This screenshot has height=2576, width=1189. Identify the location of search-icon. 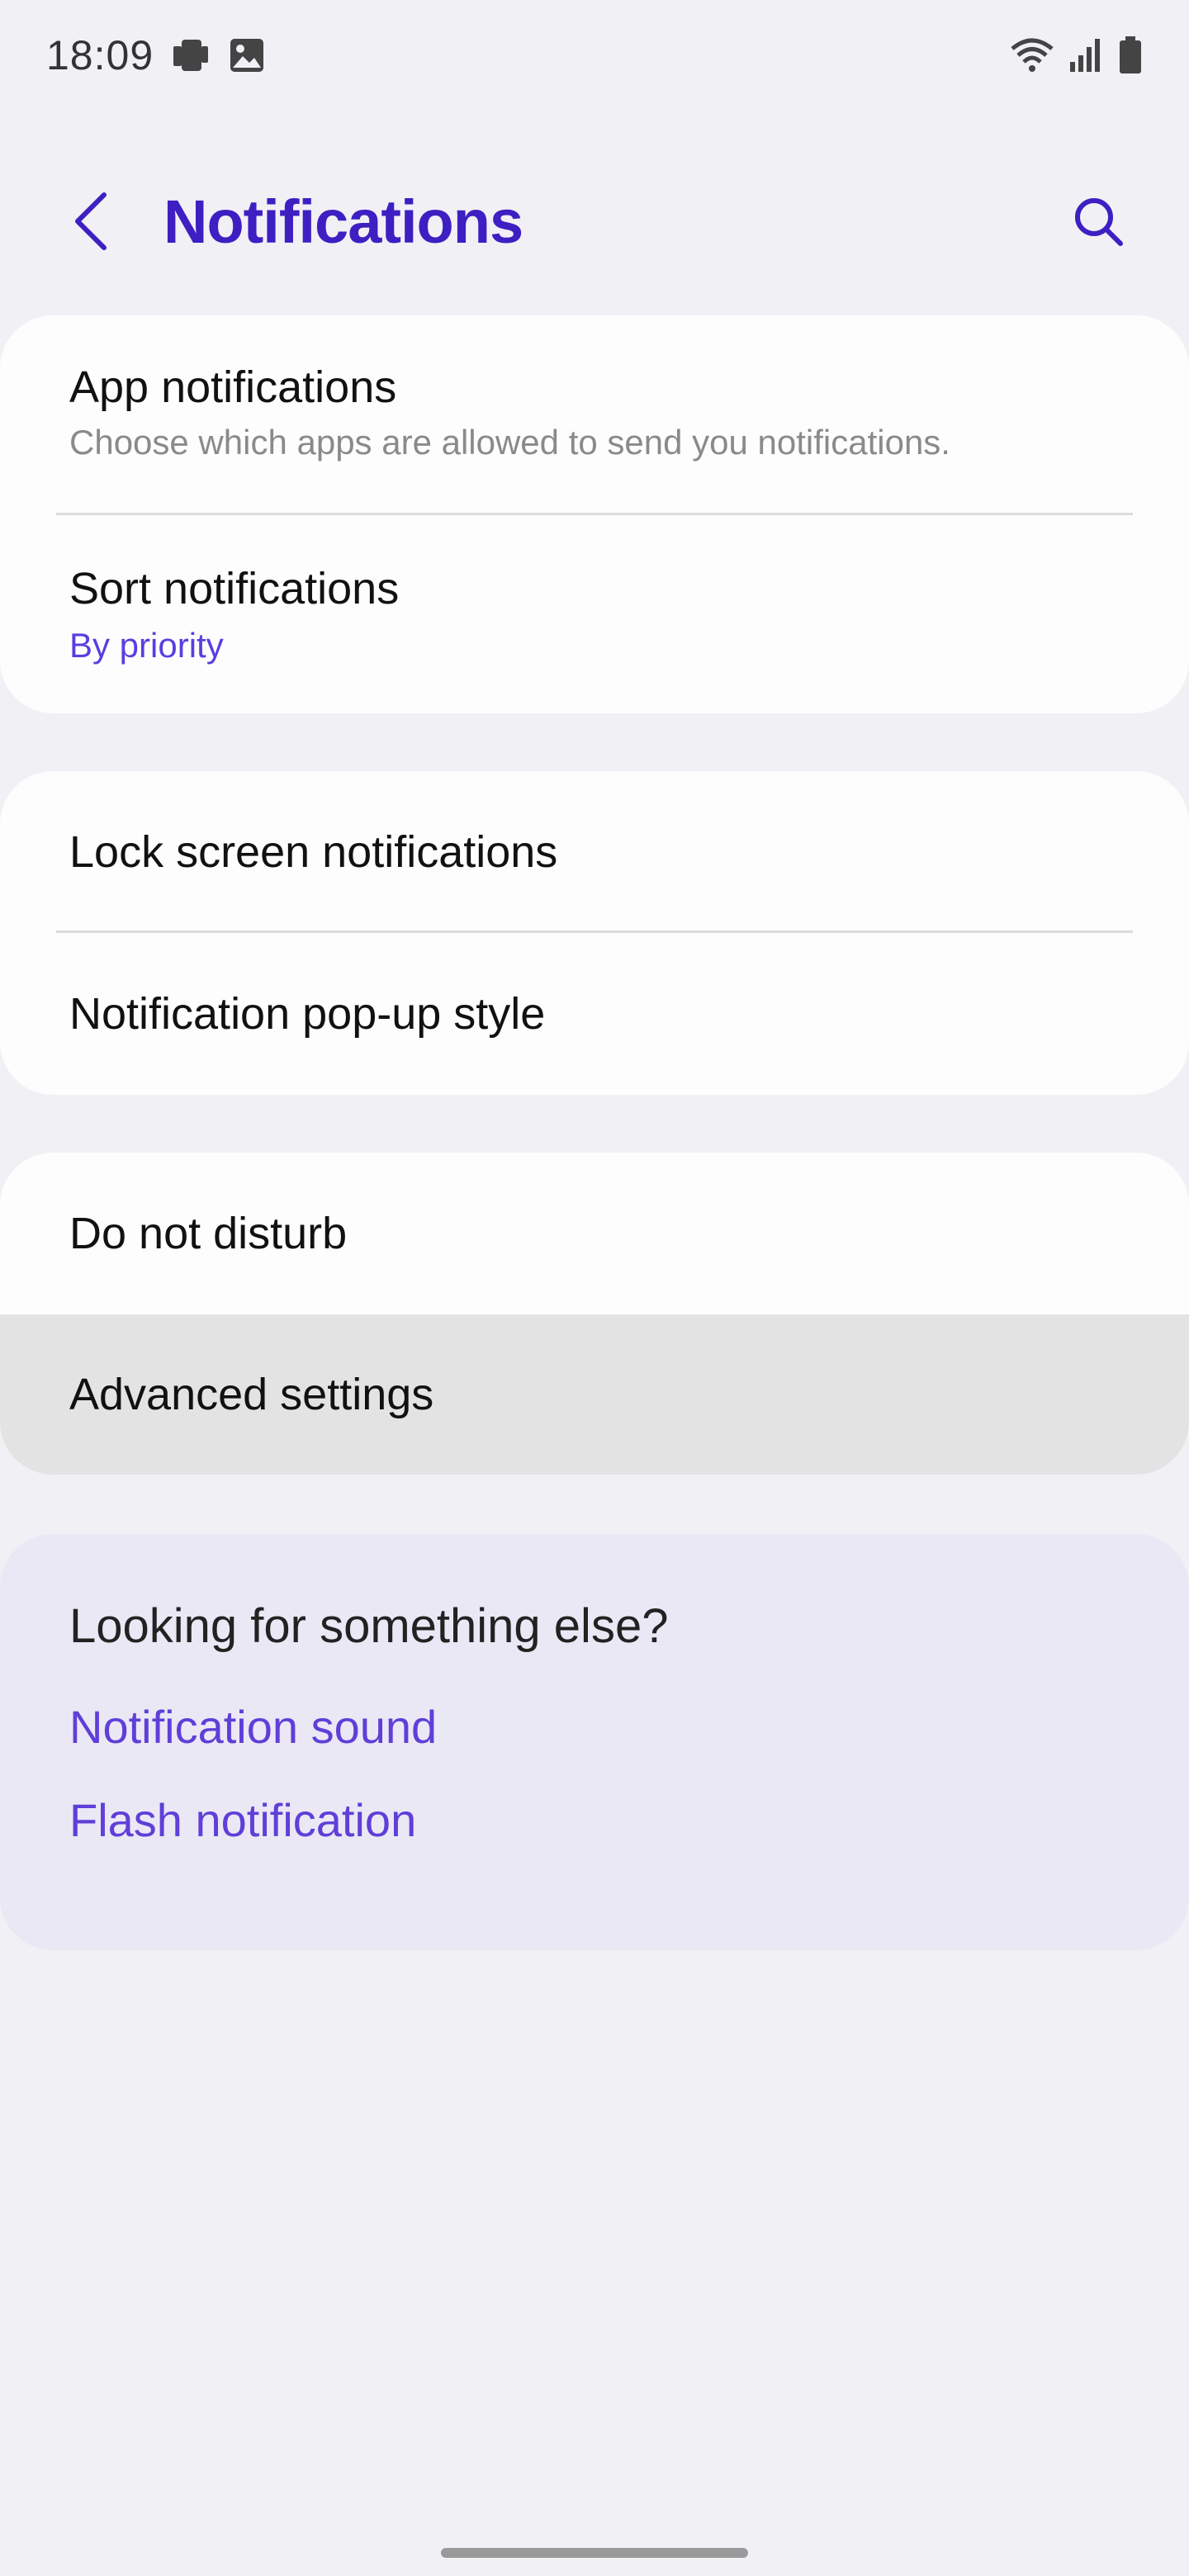
(1099, 222).